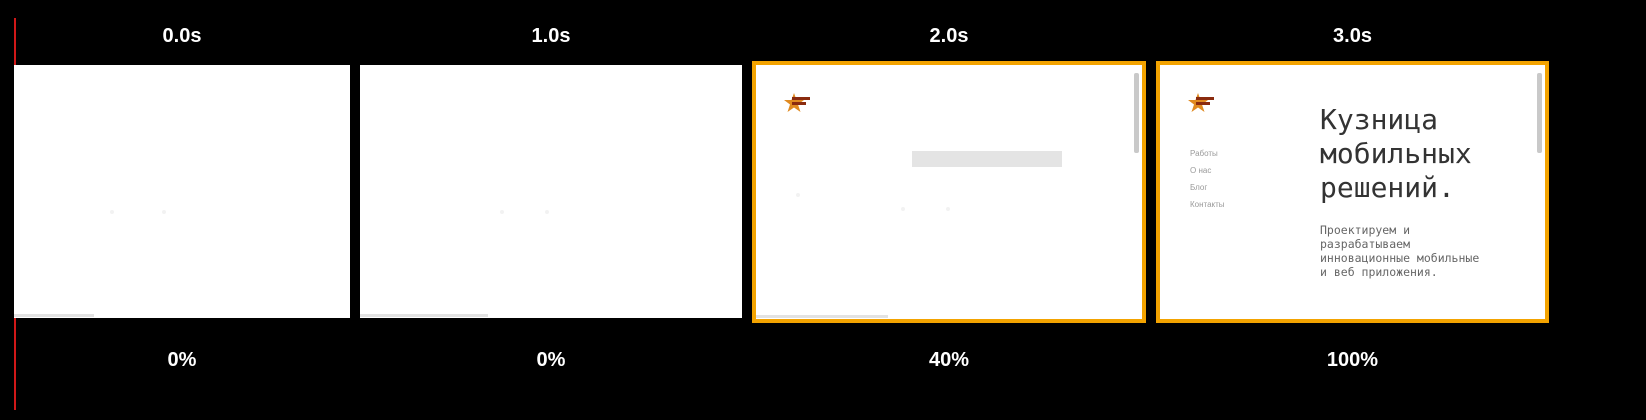 The height and width of the screenshot is (420, 1646). Describe the element at coordinates (182, 36) in the screenshot. I see `frame-time-label: 0.0s` at that location.